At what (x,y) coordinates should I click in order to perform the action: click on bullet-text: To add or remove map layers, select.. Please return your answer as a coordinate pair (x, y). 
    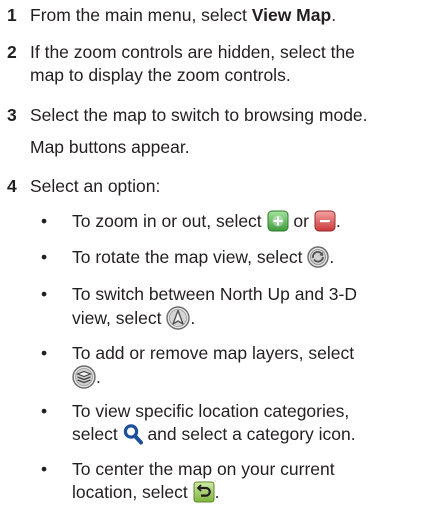
    Looking at the image, I should click on (244, 365).